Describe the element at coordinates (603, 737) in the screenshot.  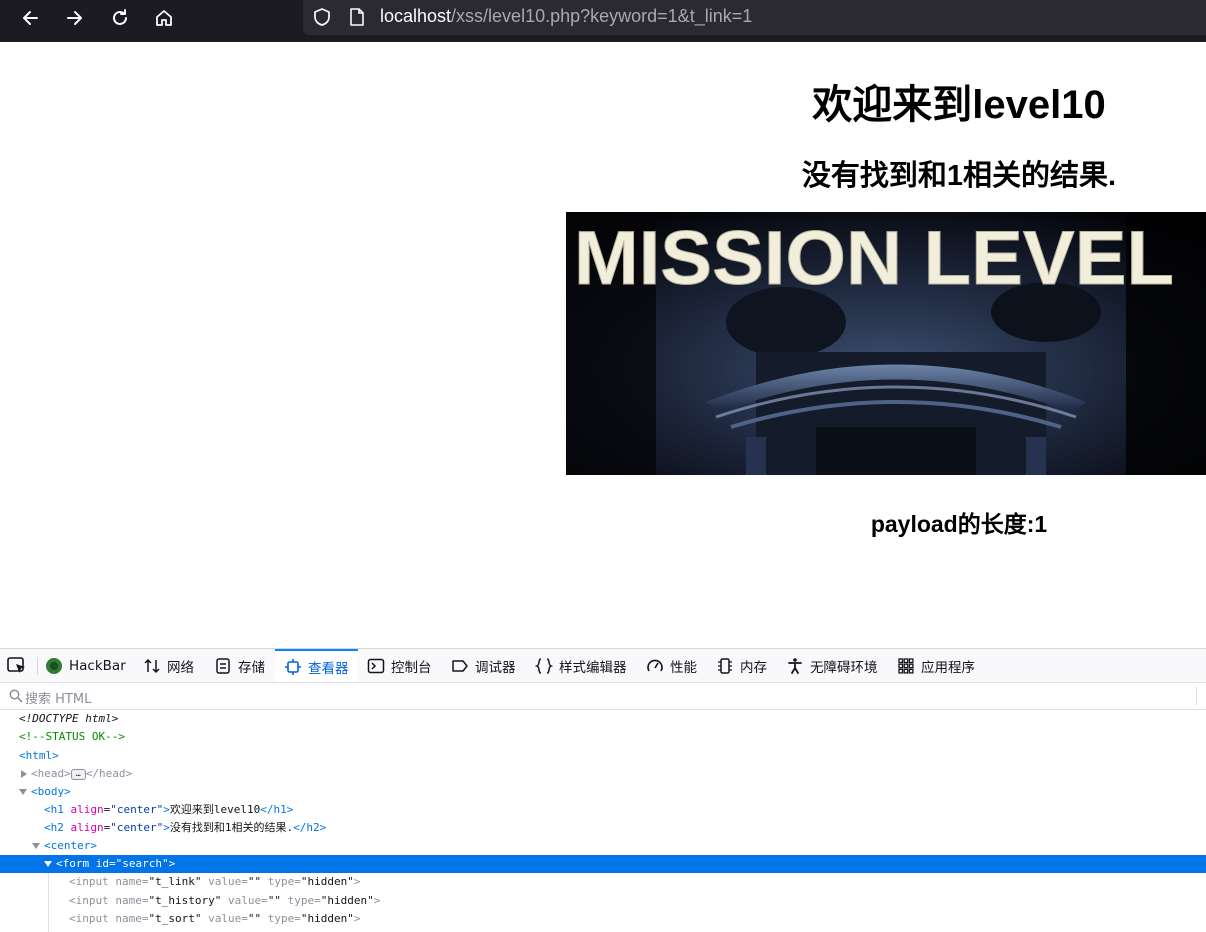
I see `tree-node-comment: <!--STATUS OK-->` at that location.